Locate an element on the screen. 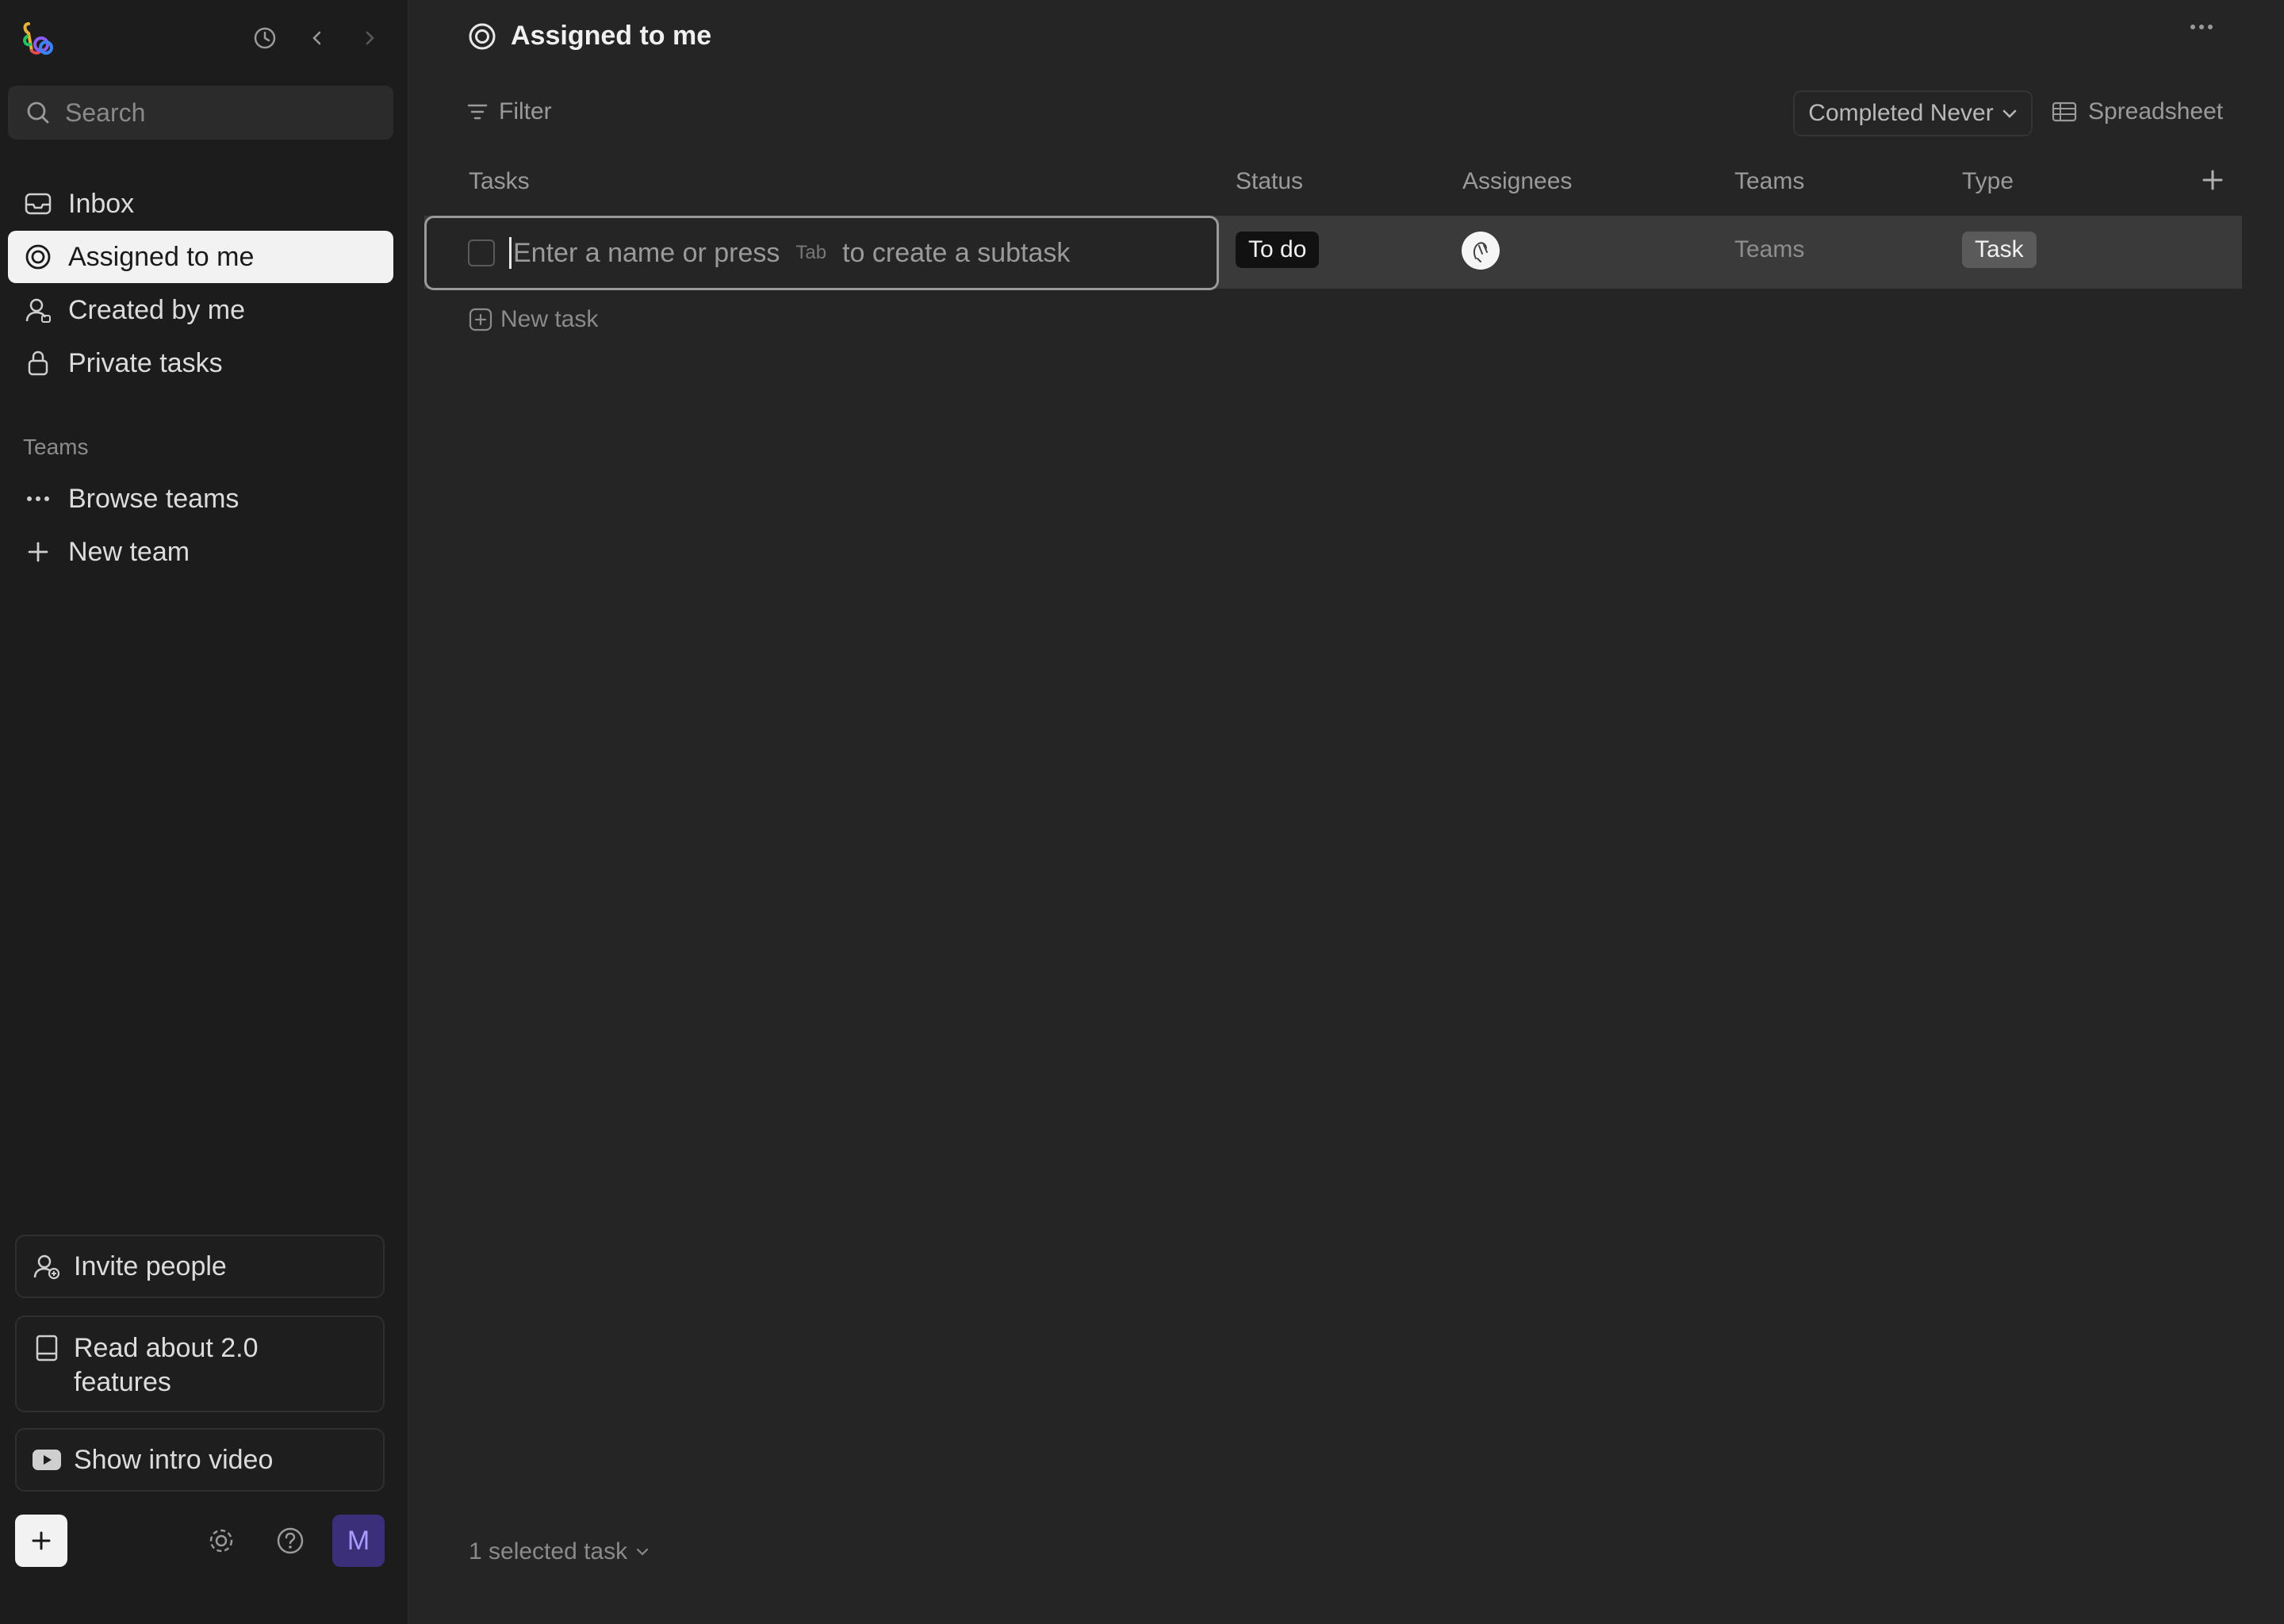 This screenshot has height=1624, width=2284. nav-item-created-by-me: Created by me is located at coordinates (200, 310).